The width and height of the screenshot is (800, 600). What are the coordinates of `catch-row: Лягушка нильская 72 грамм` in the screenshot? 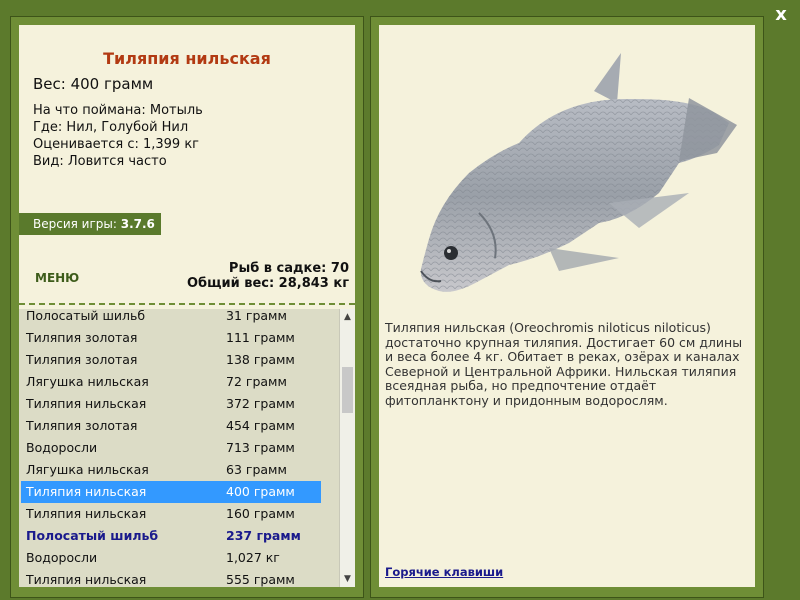 It's located at (171, 382).